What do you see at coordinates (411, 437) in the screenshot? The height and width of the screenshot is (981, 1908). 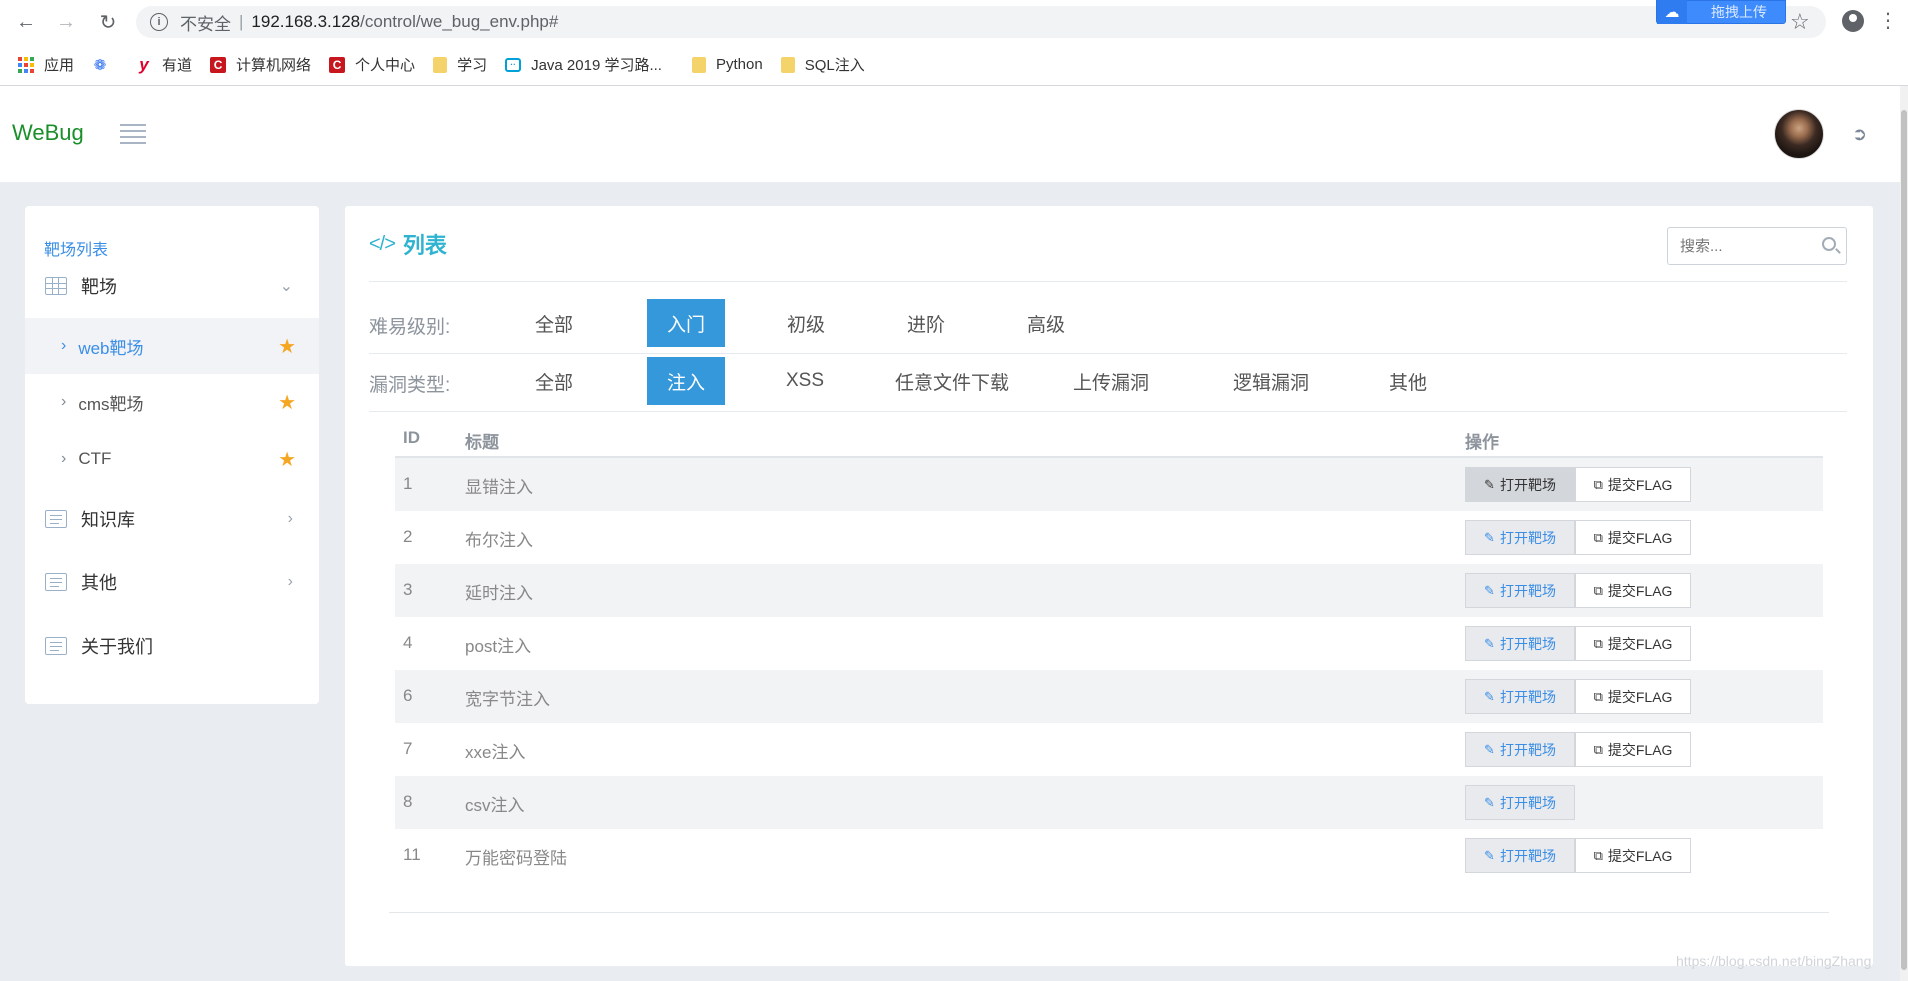 I see `column-header-id: ID` at bounding box center [411, 437].